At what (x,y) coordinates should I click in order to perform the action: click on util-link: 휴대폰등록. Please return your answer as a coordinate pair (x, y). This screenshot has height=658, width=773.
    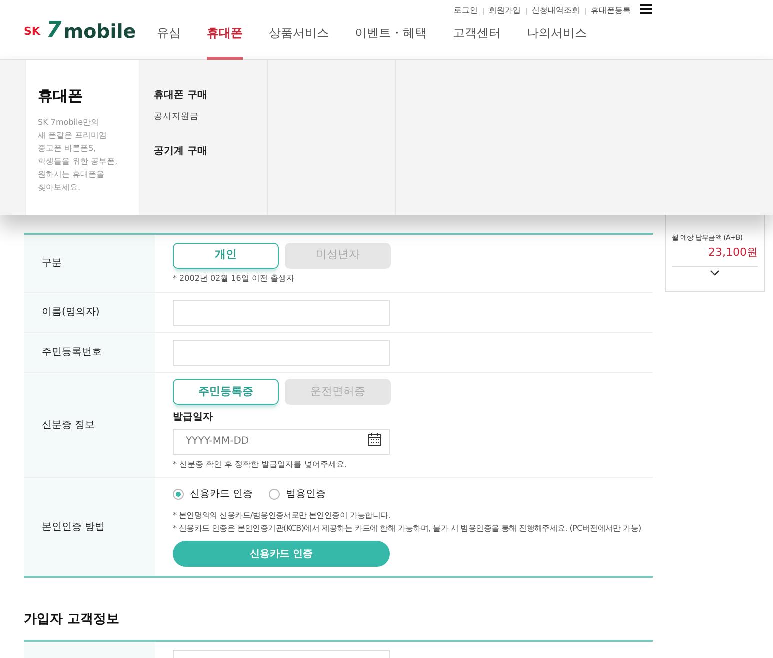
    Looking at the image, I should click on (611, 11).